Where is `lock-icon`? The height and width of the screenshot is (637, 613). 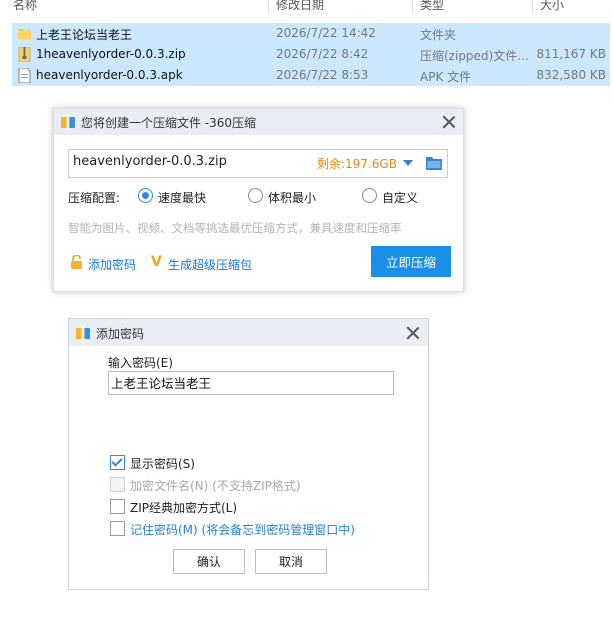 lock-icon is located at coordinates (76, 262).